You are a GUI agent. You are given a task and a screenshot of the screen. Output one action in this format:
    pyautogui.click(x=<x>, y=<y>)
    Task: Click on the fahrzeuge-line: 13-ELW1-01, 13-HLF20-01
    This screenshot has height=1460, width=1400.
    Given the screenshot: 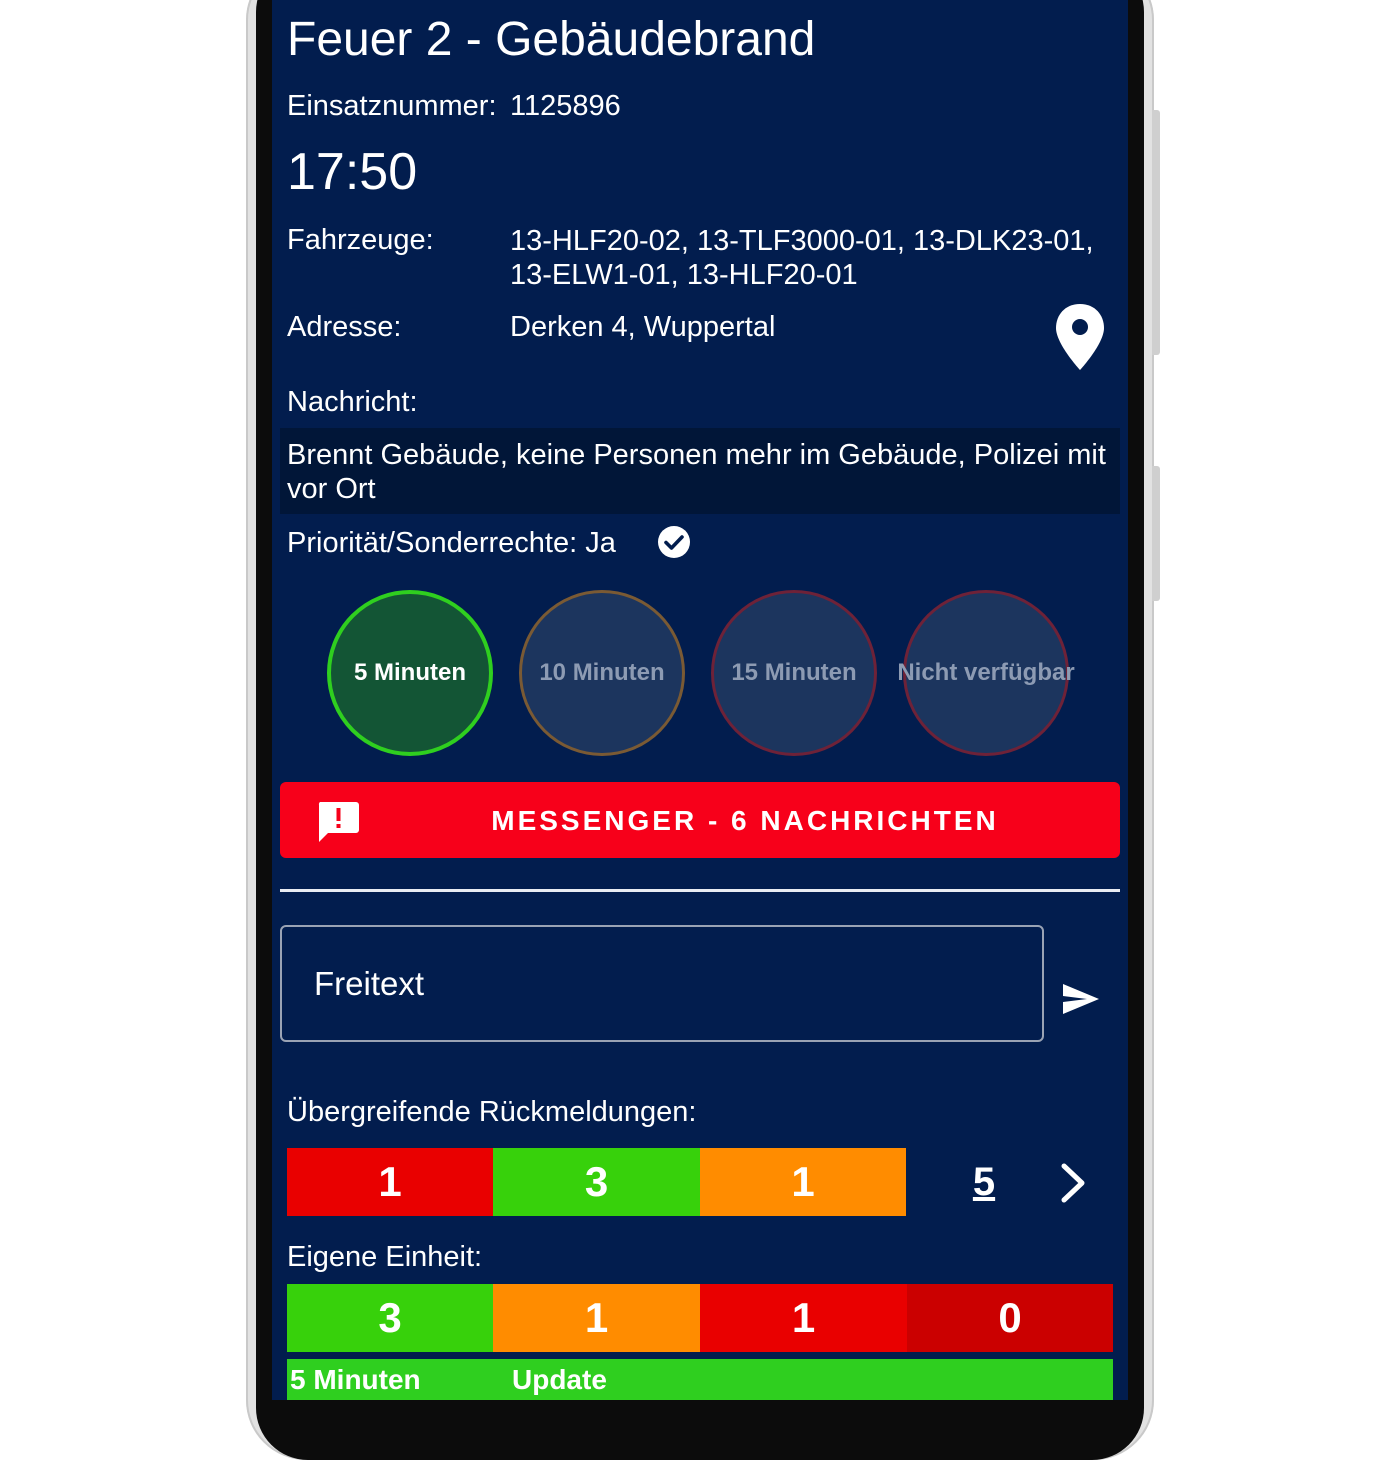 What is the action you would take?
    pyautogui.click(x=684, y=275)
    